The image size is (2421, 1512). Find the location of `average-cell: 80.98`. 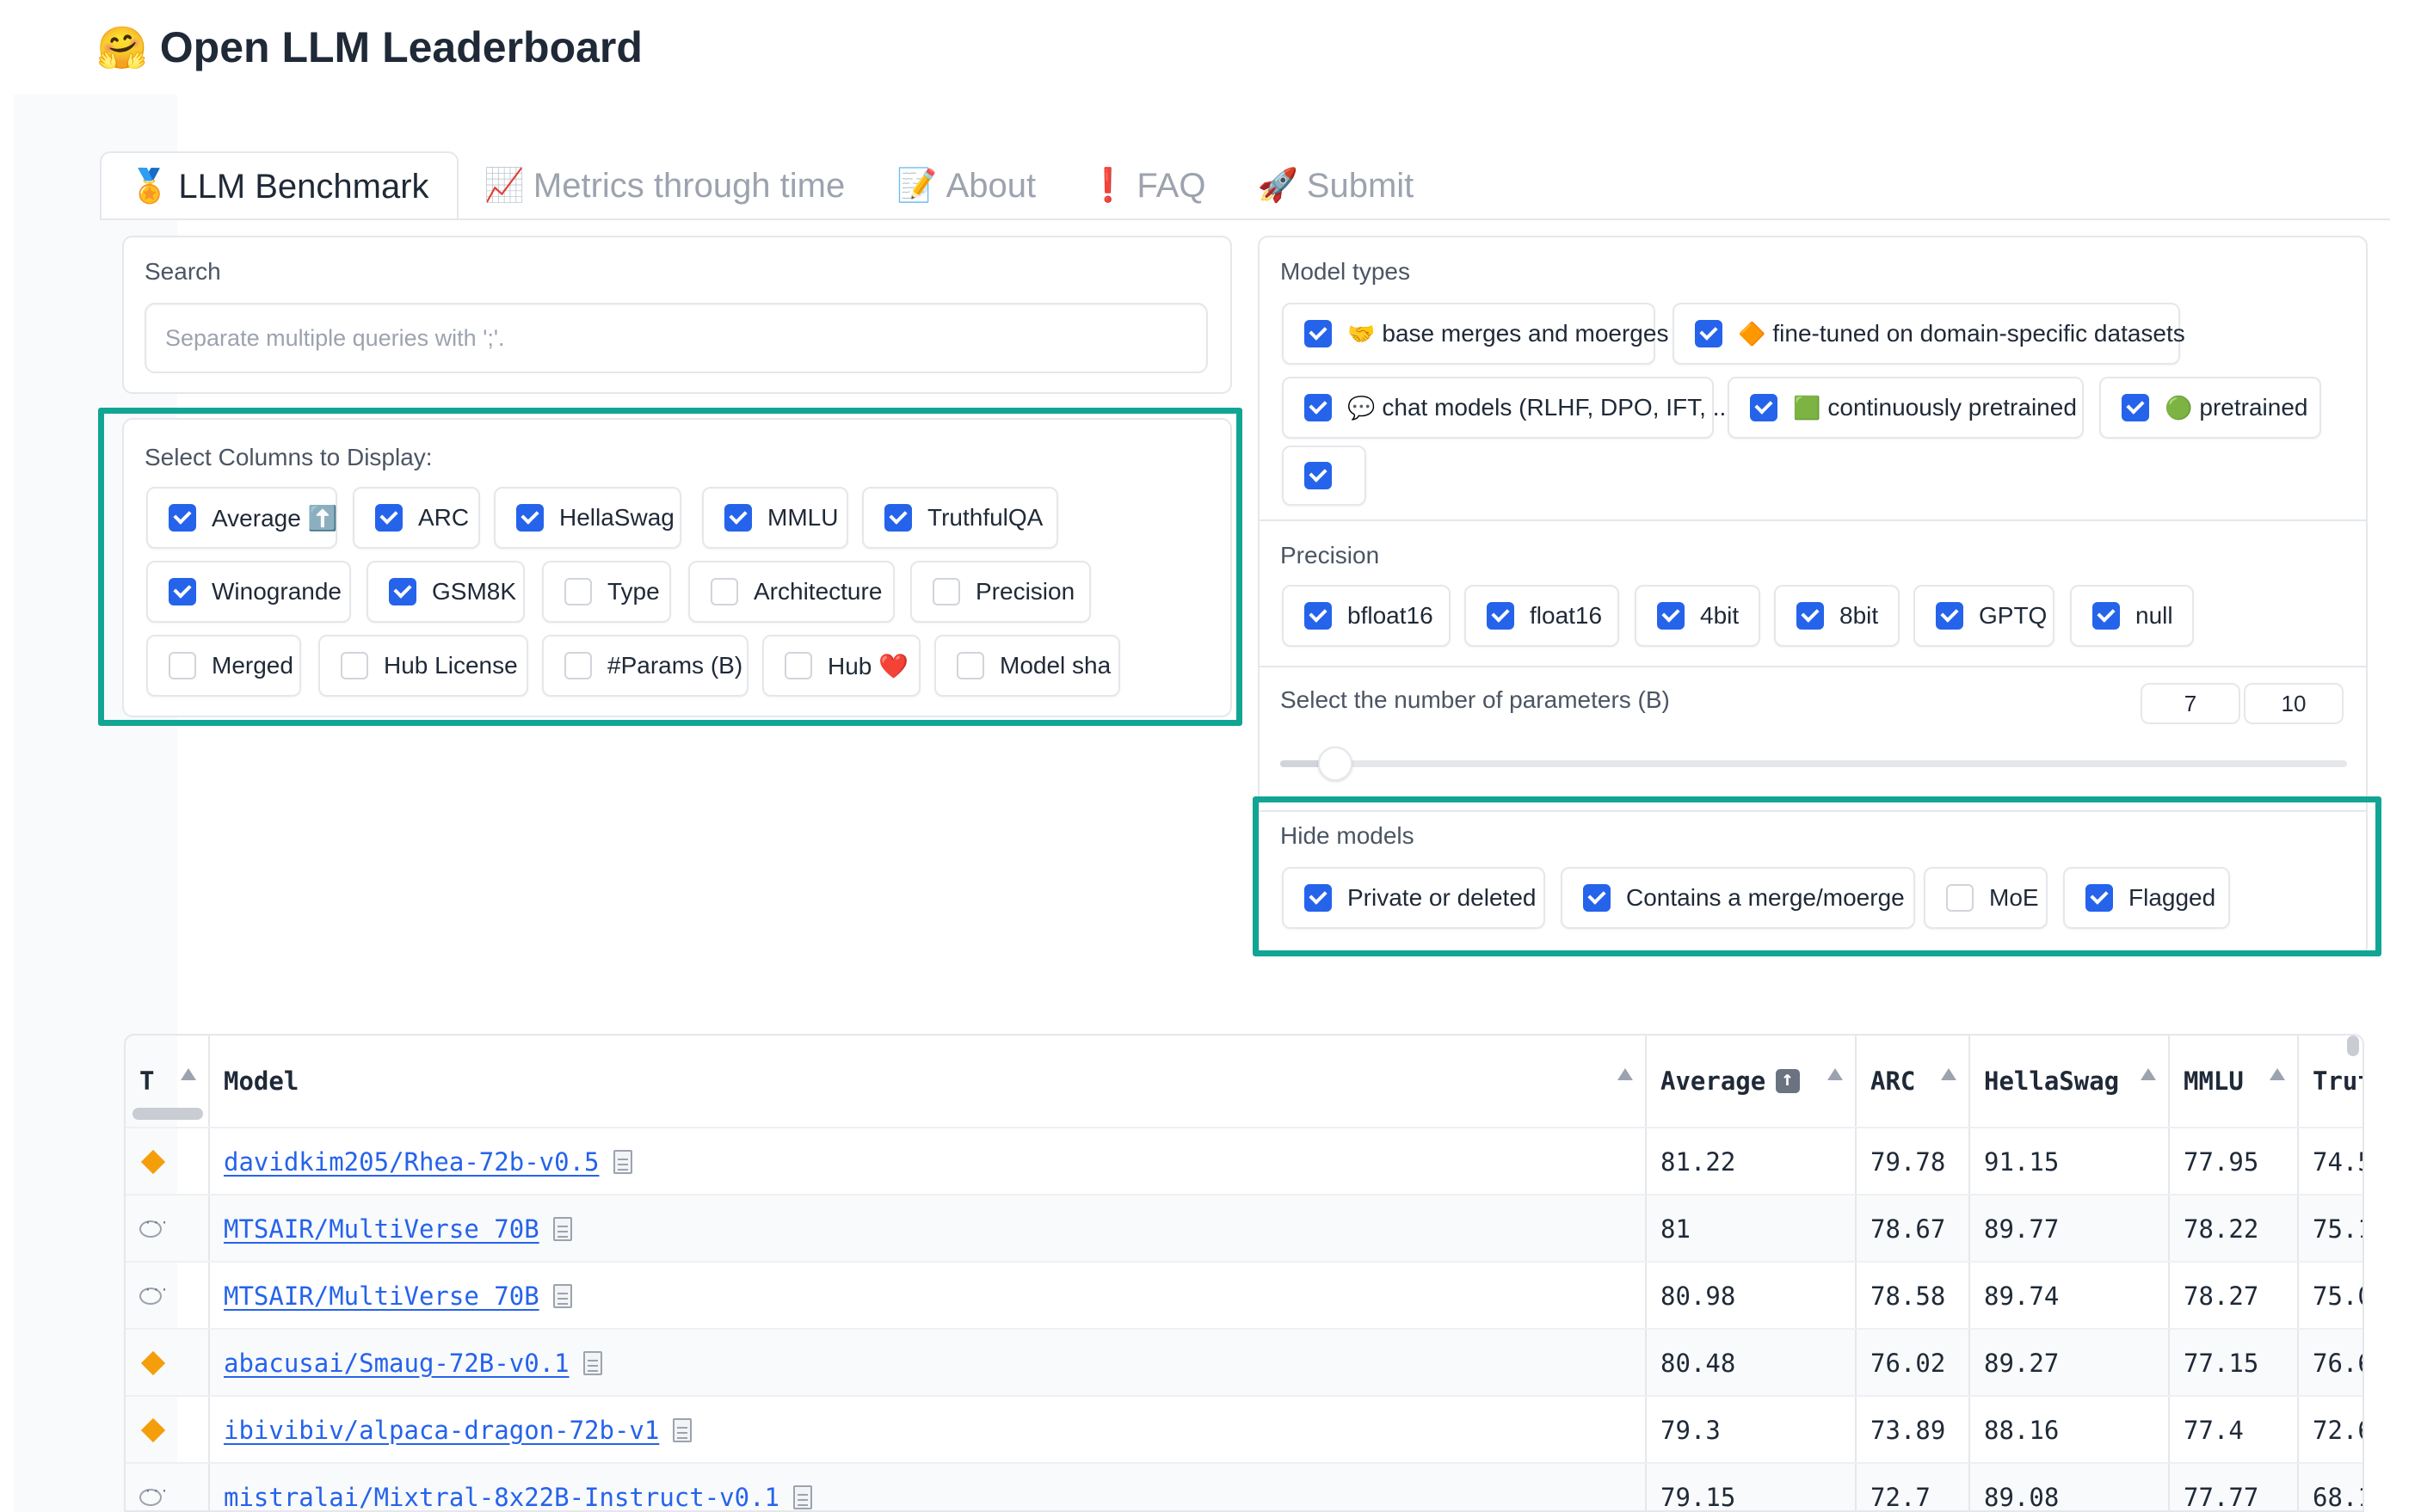

average-cell: 80.98 is located at coordinates (1752, 1297).